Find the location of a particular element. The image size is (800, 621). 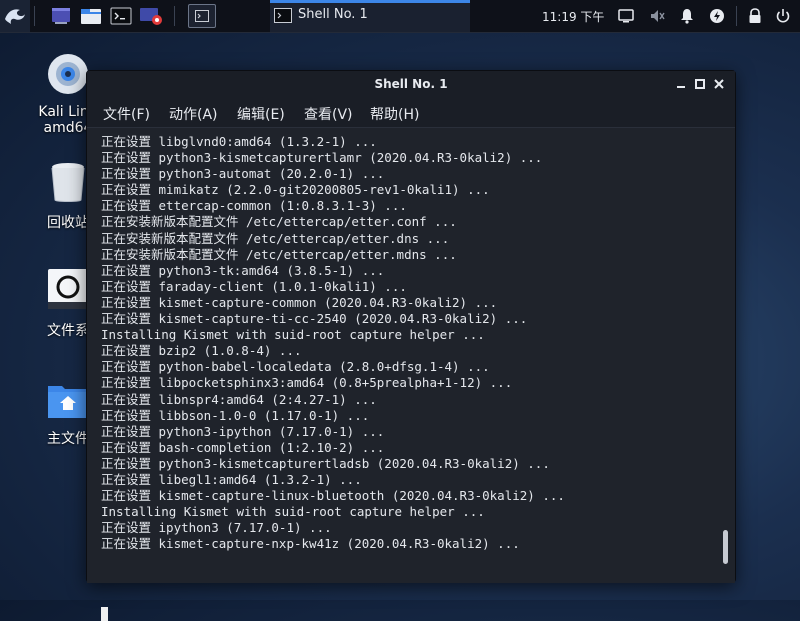

menu-edit: 编辑(E) is located at coordinates (261, 114).